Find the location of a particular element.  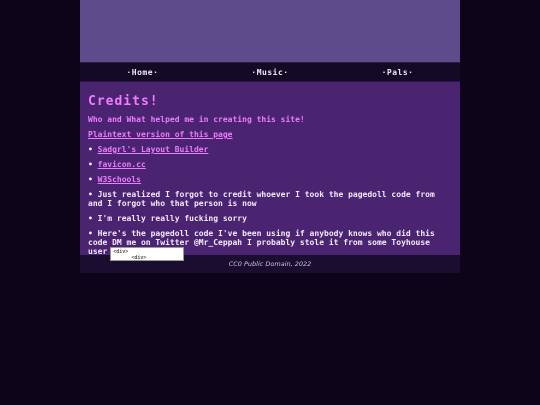

header-banner is located at coordinates (270, 31).